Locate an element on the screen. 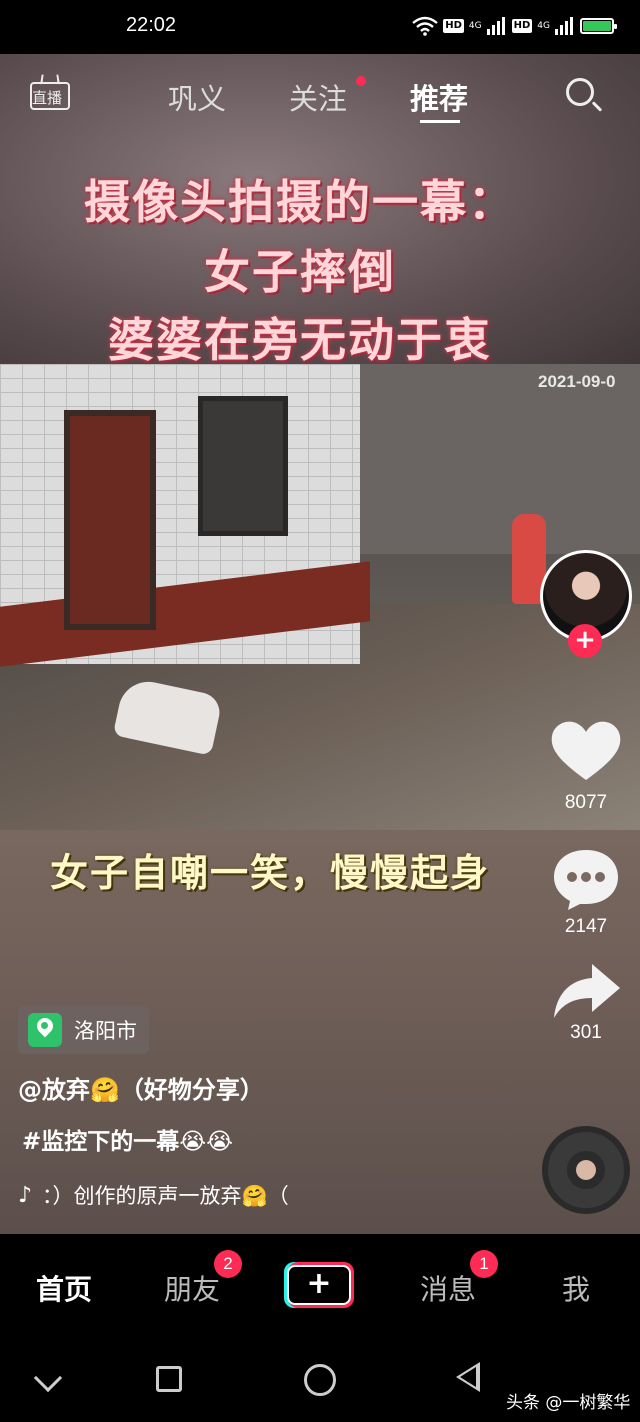 This screenshot has height=1422, width=640. bottom-tab-bar: 首页 朋友 2 + 消息 1 我 is located at coordinates (320, 1283).